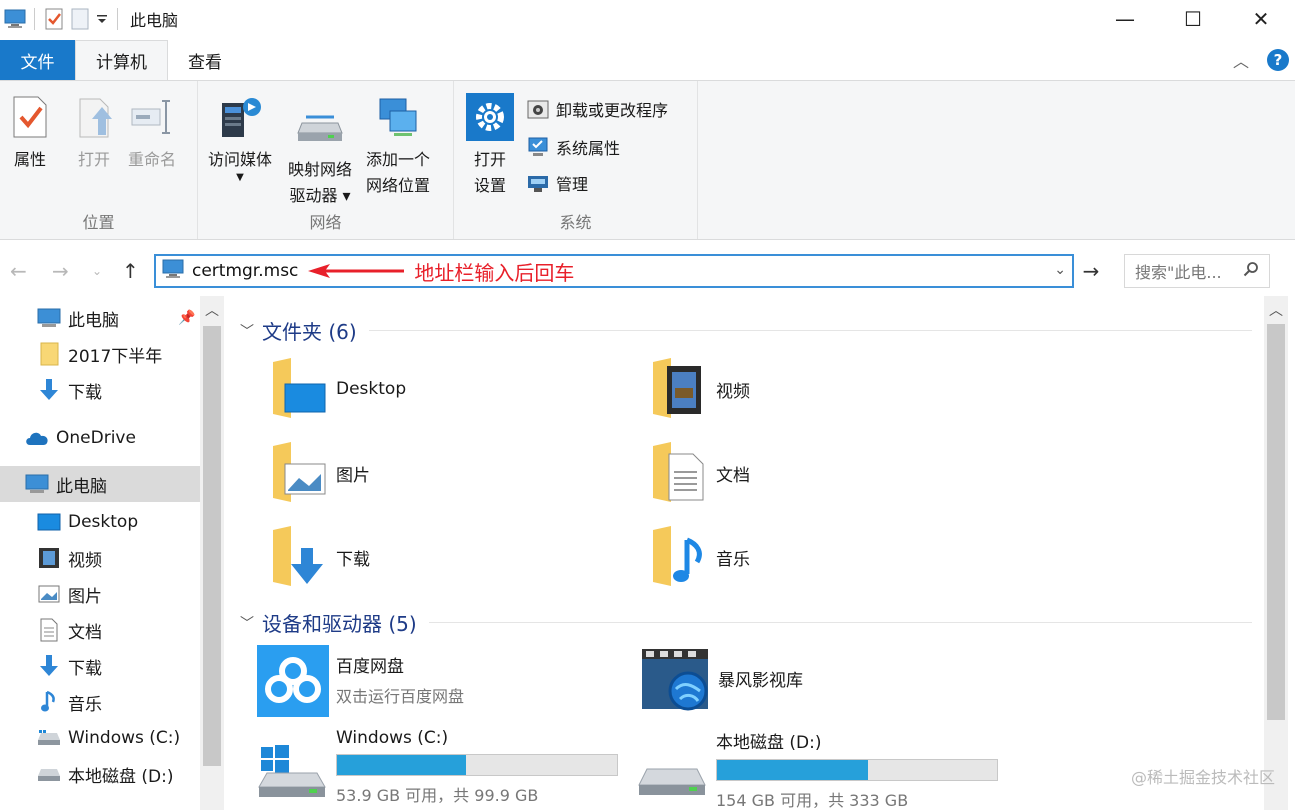 The image size is (1295, 810). Describe the element at coordinates (186, 318) in the screenshot. I see `pin-icon: 📌` at that location.